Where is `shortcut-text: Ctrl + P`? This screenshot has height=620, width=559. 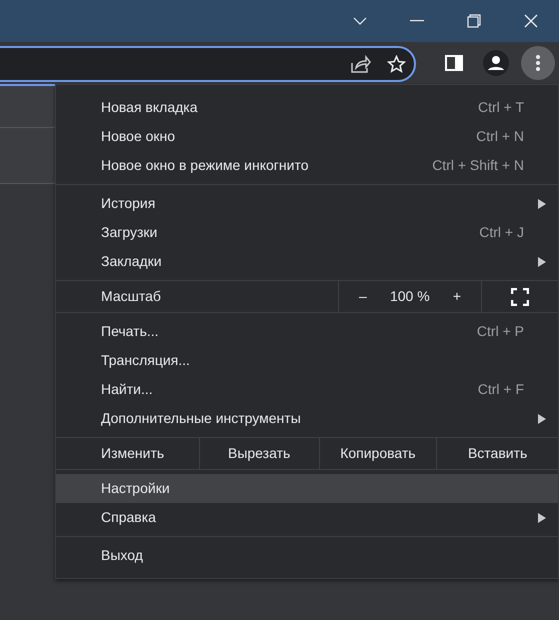 shortcut-text: Ctrl + P is located at coordinates (500, 331).